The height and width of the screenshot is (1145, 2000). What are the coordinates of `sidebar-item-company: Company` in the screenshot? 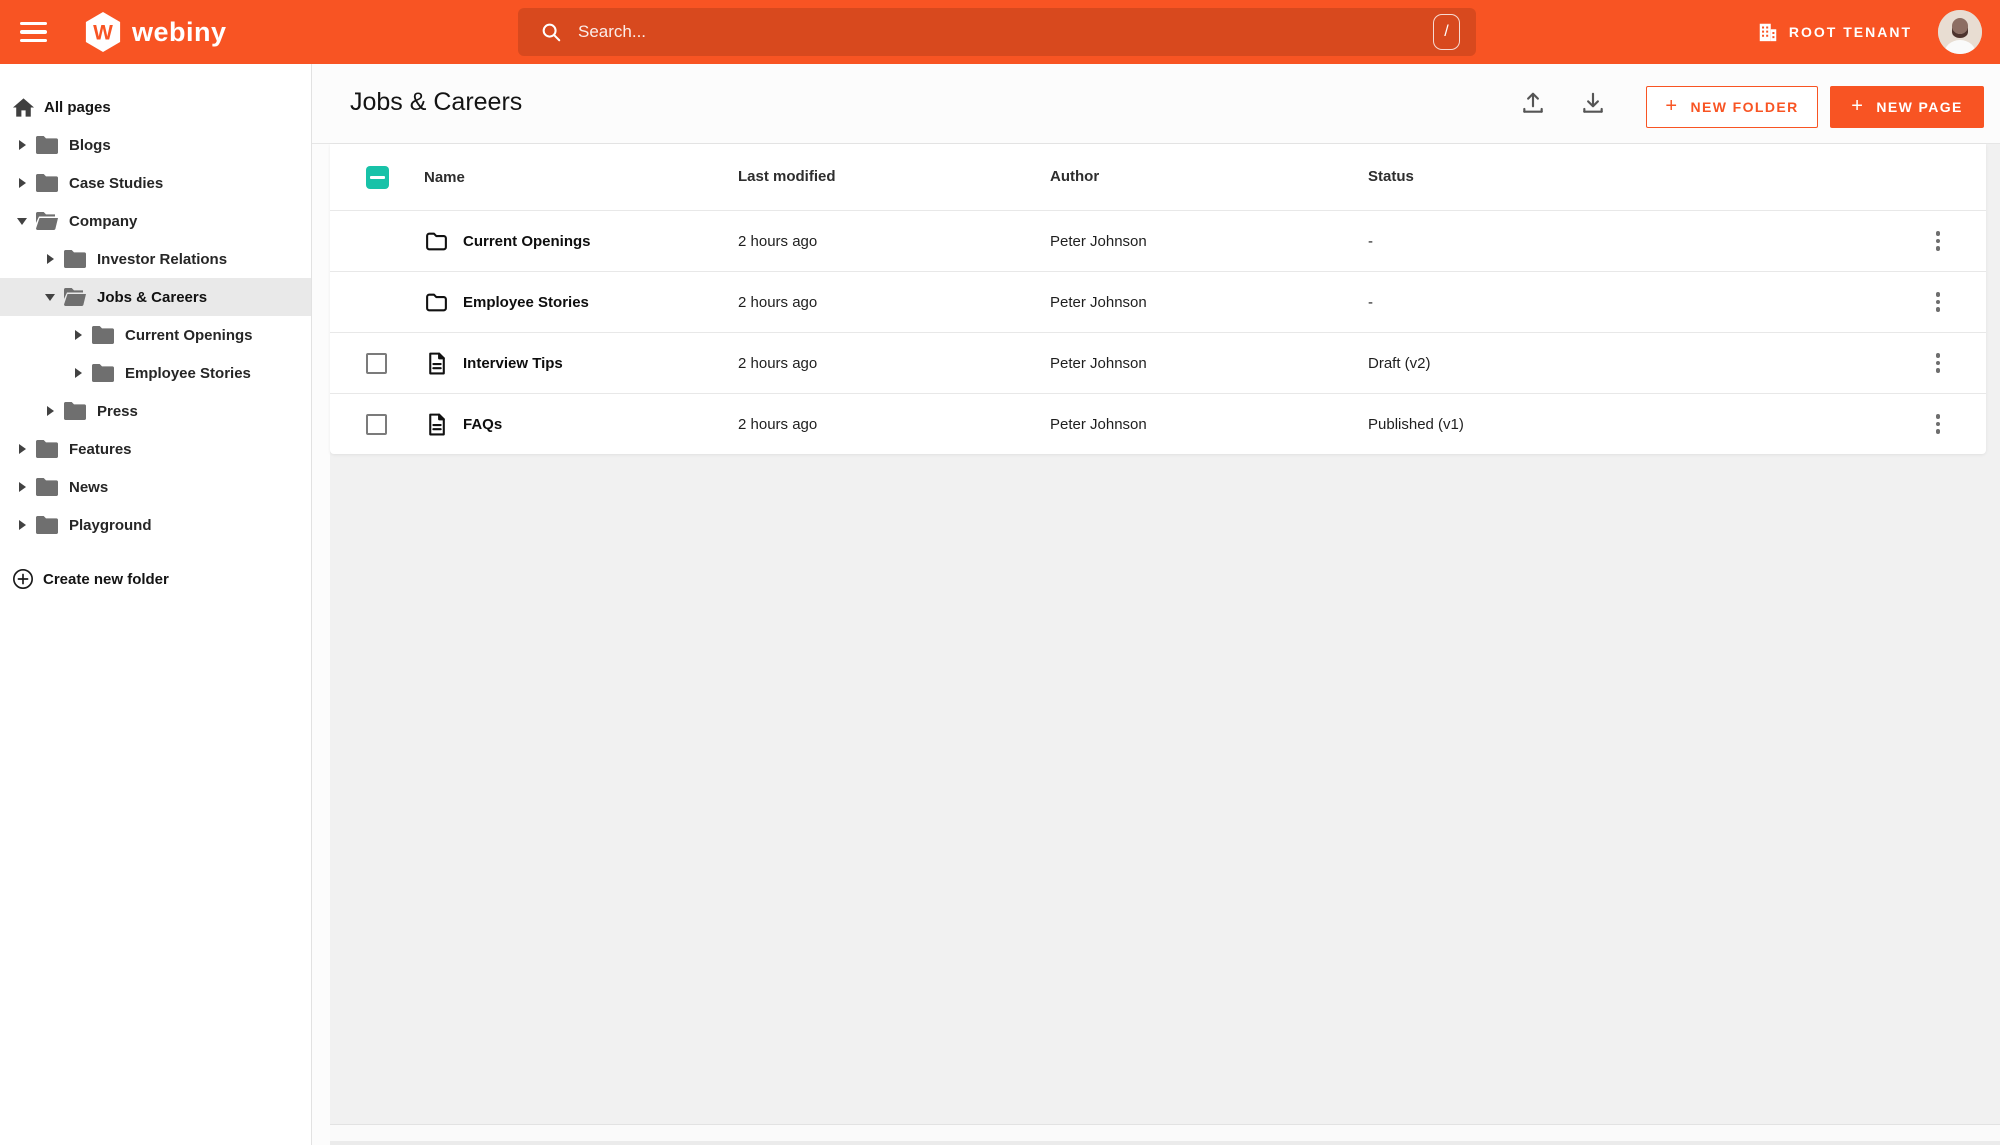 It's located at (155, 221).